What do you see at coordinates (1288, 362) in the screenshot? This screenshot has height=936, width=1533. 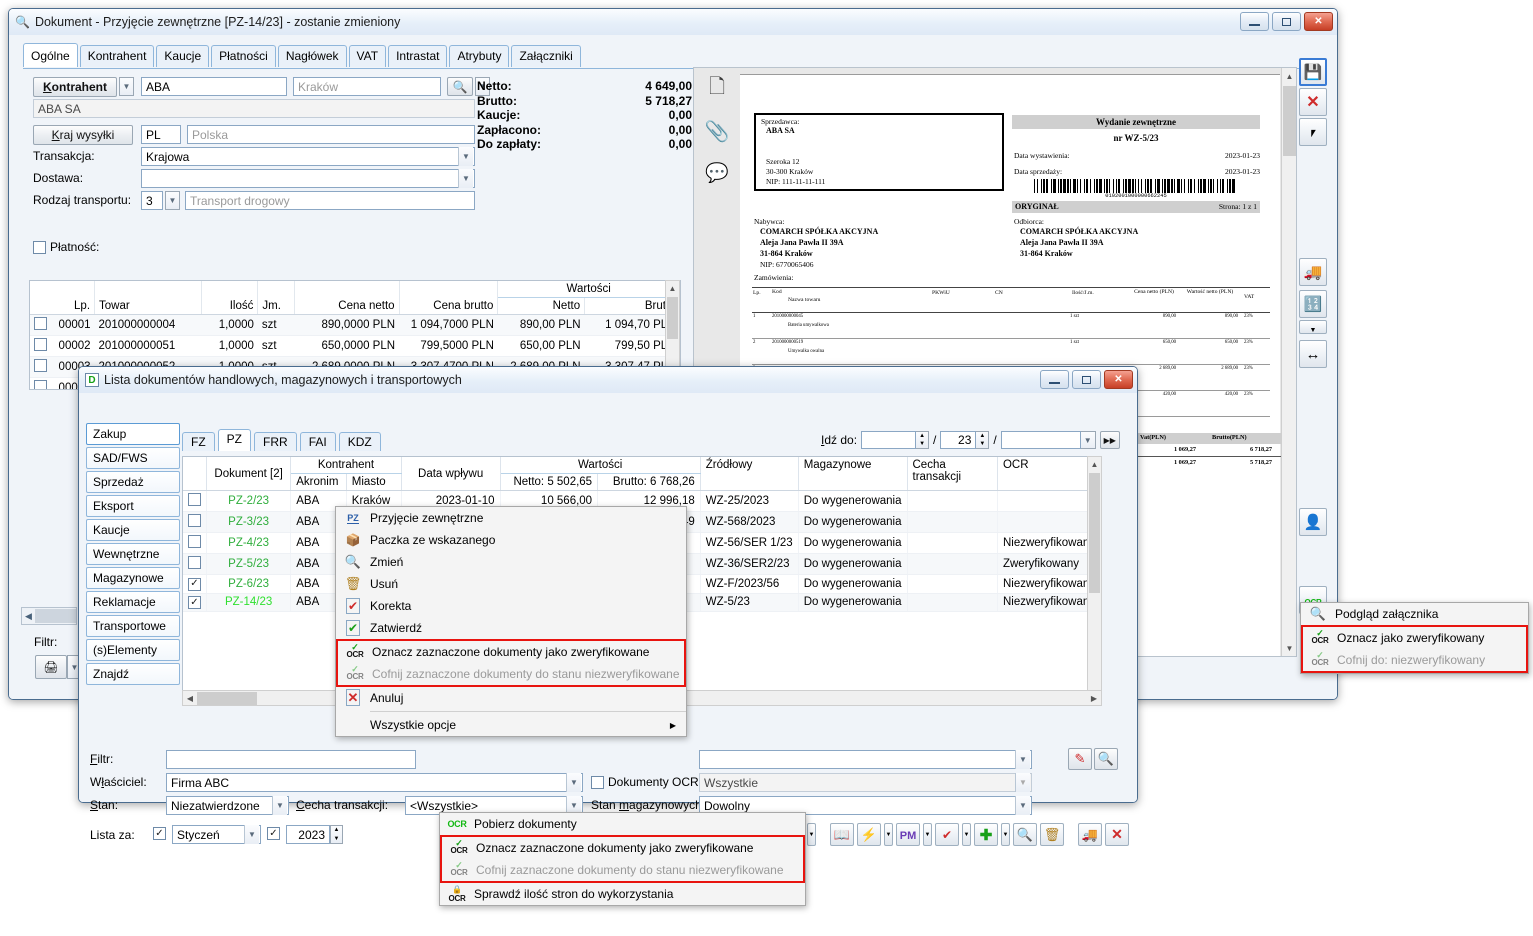 I see `preview-scrollbar: ▲ ▼` at bounding box center [1288, 362].